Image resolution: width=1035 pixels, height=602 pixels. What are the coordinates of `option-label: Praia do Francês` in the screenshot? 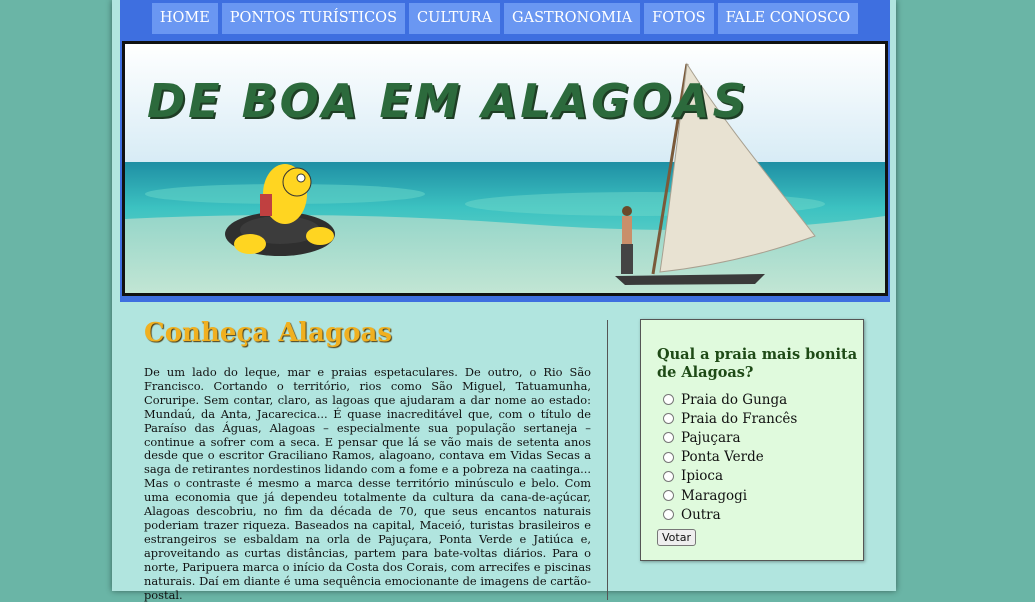 It's located at (739, 418).